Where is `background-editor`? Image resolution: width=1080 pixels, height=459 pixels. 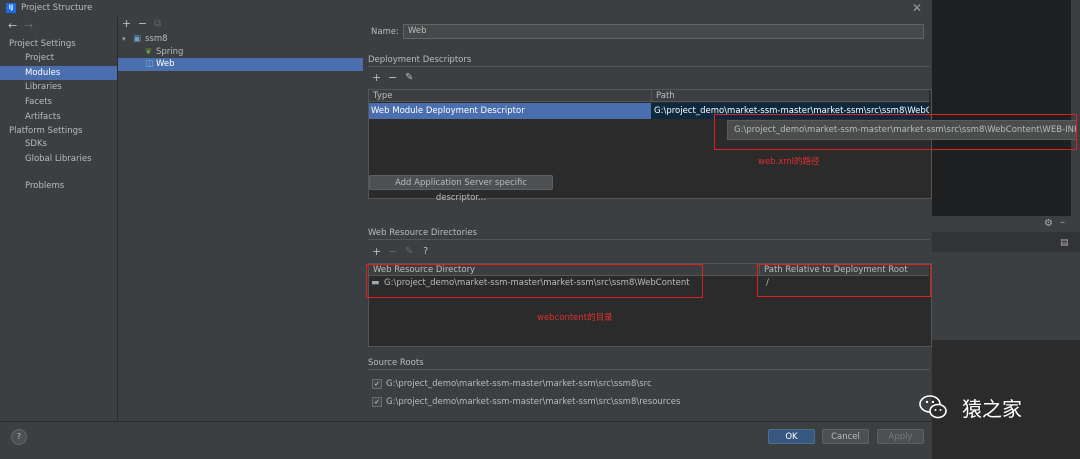 background-editor is located at coordinates (1006, 108).